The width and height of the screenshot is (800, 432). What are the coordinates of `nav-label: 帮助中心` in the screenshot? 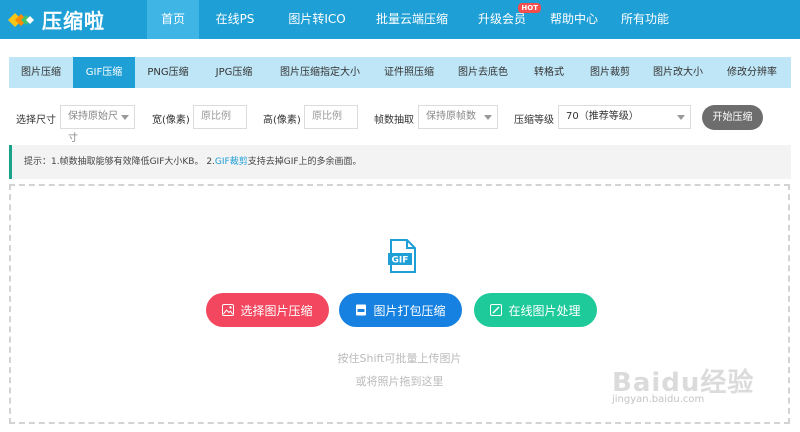 It's located at (573, 19).